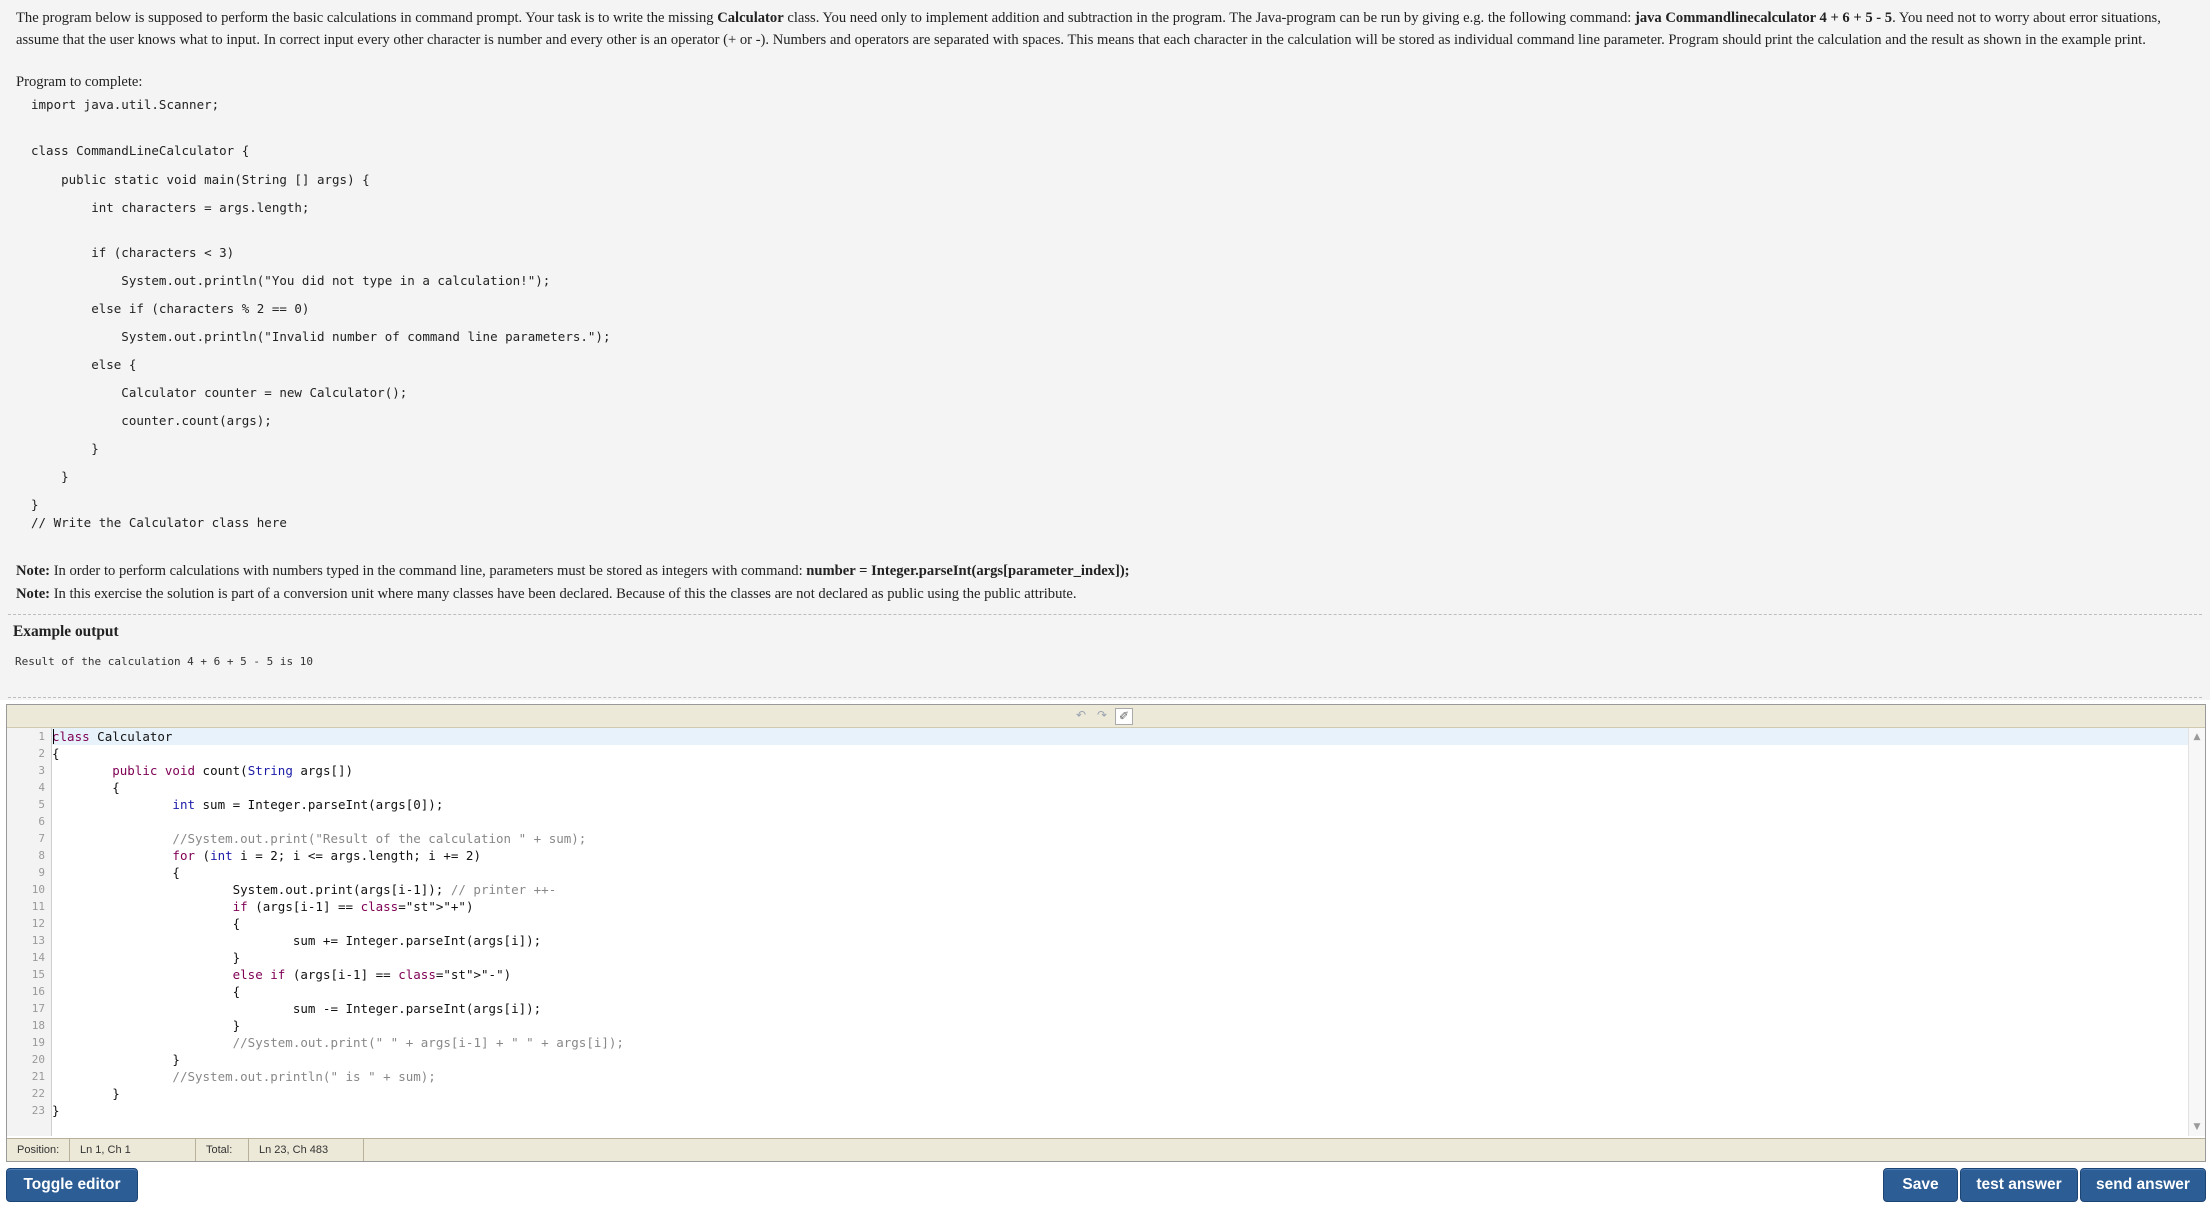  What do you see at coordinates (29, 932) in the screenshot?
I see `line-number-gutter: 1 2 3 4 5 6 7 8 9 10 11 12 13 14 15 16 17 18 19 20 21 22 23` at bounding box center [29, 932].